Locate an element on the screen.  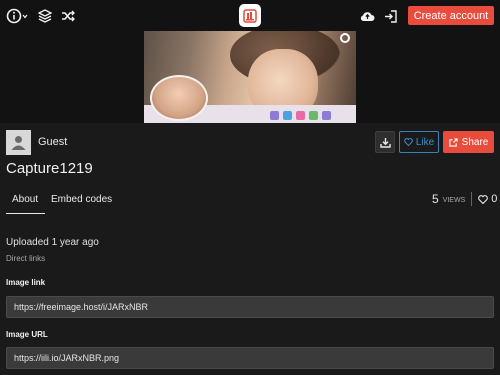
shuffle-icon is located at coordinates (68, 16).